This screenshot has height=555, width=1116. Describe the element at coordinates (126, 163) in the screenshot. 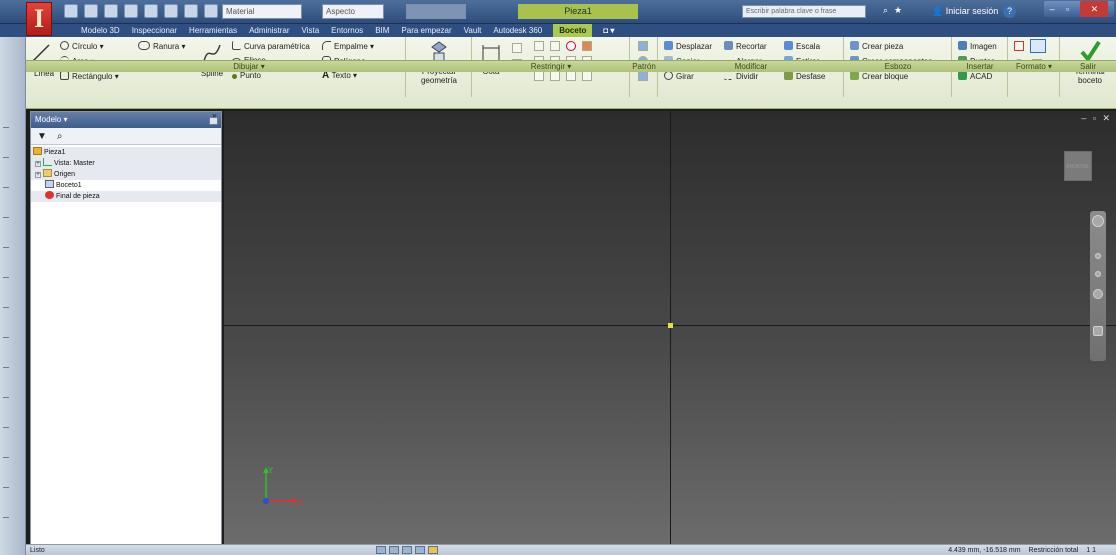

I see `tree-item-view: + Vista: Master` at that location.